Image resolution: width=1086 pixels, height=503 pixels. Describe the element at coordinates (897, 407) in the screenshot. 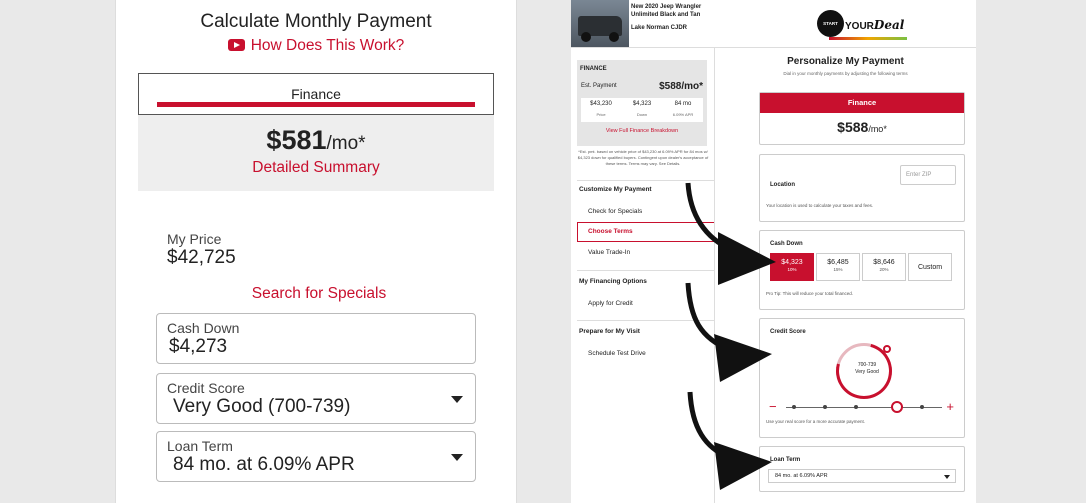

I see `credit-slider-handle` at that location.